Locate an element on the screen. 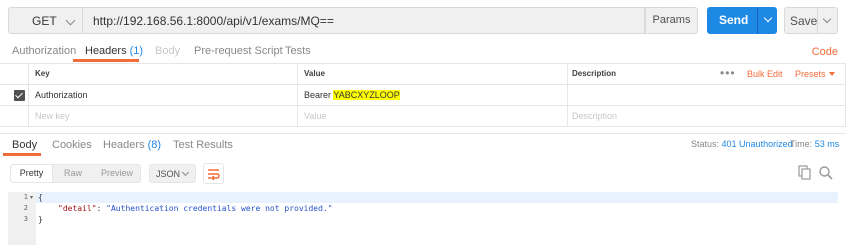  status-value: 401 Unauthorized is located at coordinates (757, 144).